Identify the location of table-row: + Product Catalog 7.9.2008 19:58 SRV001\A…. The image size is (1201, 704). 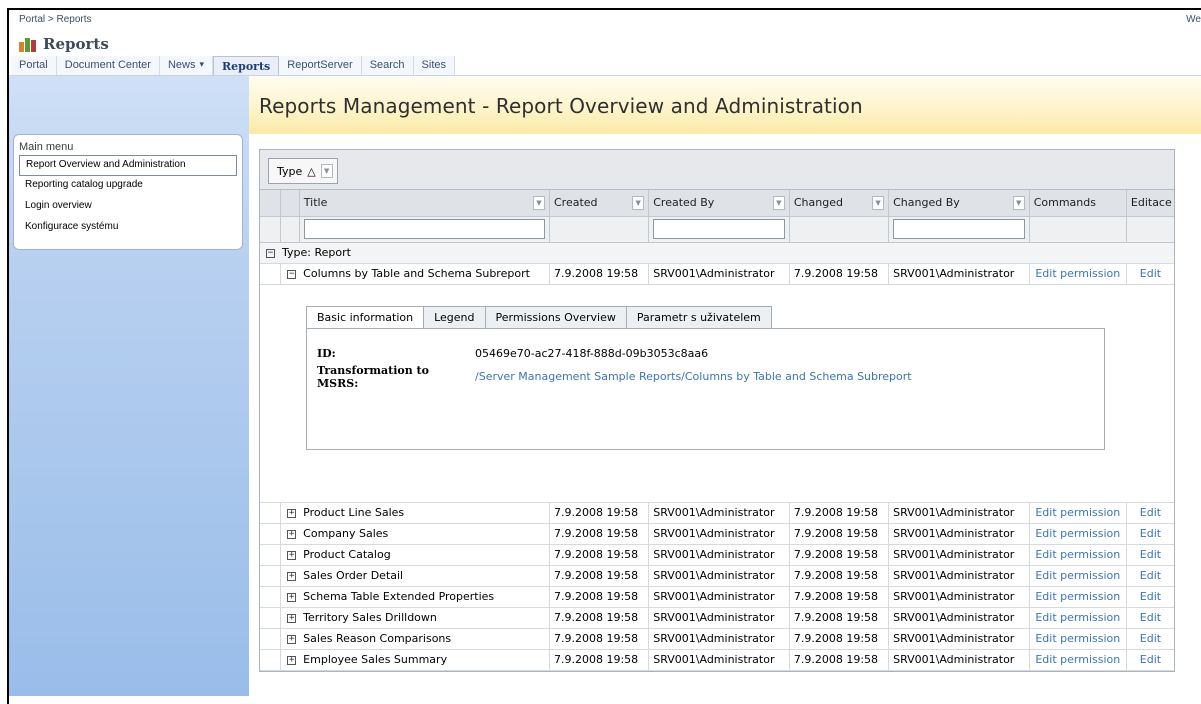
(717, 555).